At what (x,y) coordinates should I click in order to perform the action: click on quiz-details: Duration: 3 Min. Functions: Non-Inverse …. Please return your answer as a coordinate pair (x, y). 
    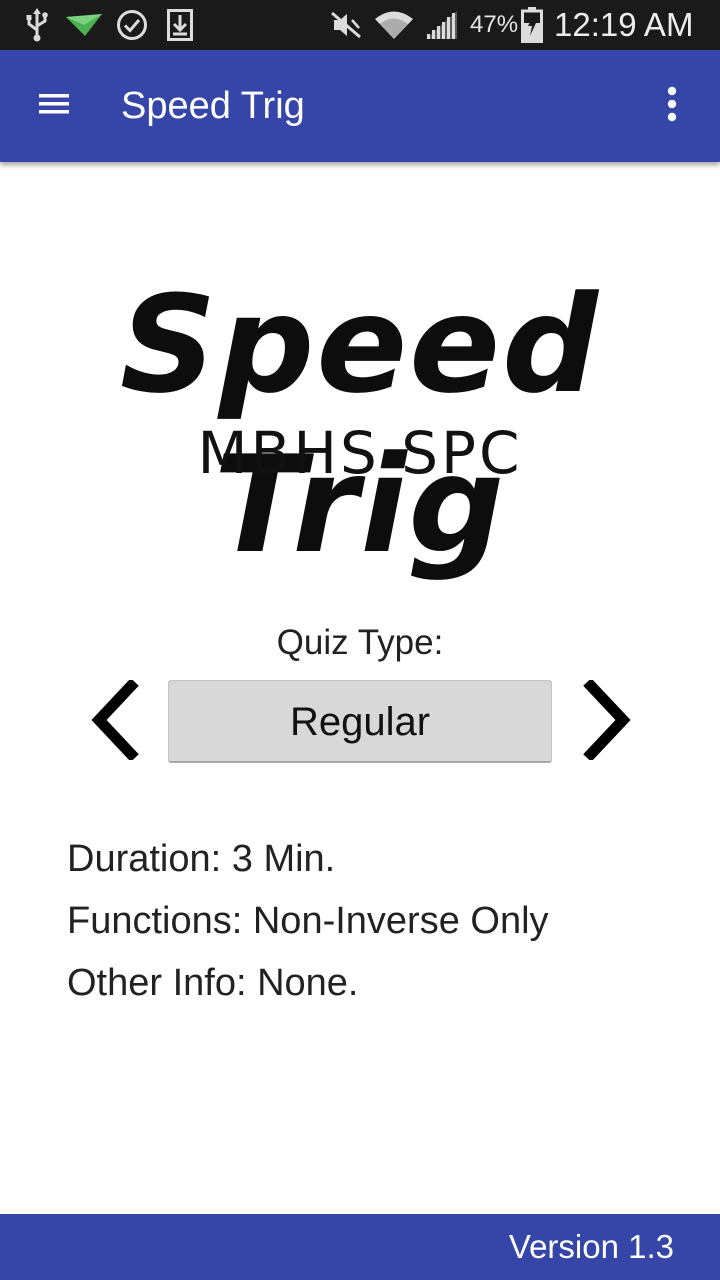
    Looking at the image, I should click on (377, 921).